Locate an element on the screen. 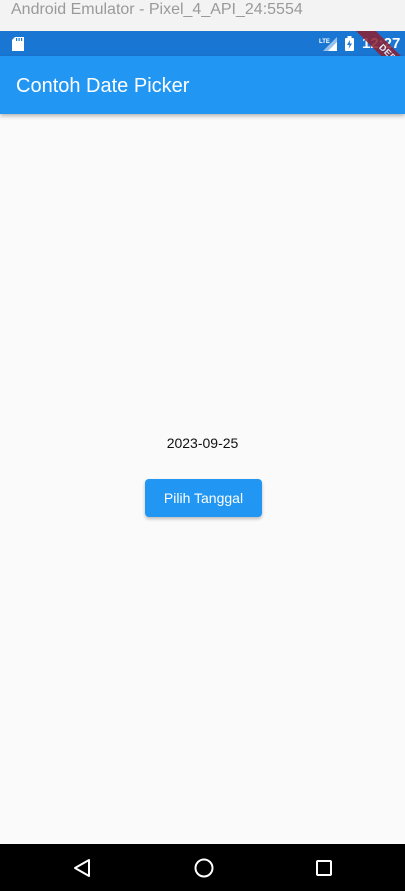 Image resolution: width=405 pixels, height=891 pixels. pick-date-button: Pilih Tanggal is located at coordinates (203, 498).